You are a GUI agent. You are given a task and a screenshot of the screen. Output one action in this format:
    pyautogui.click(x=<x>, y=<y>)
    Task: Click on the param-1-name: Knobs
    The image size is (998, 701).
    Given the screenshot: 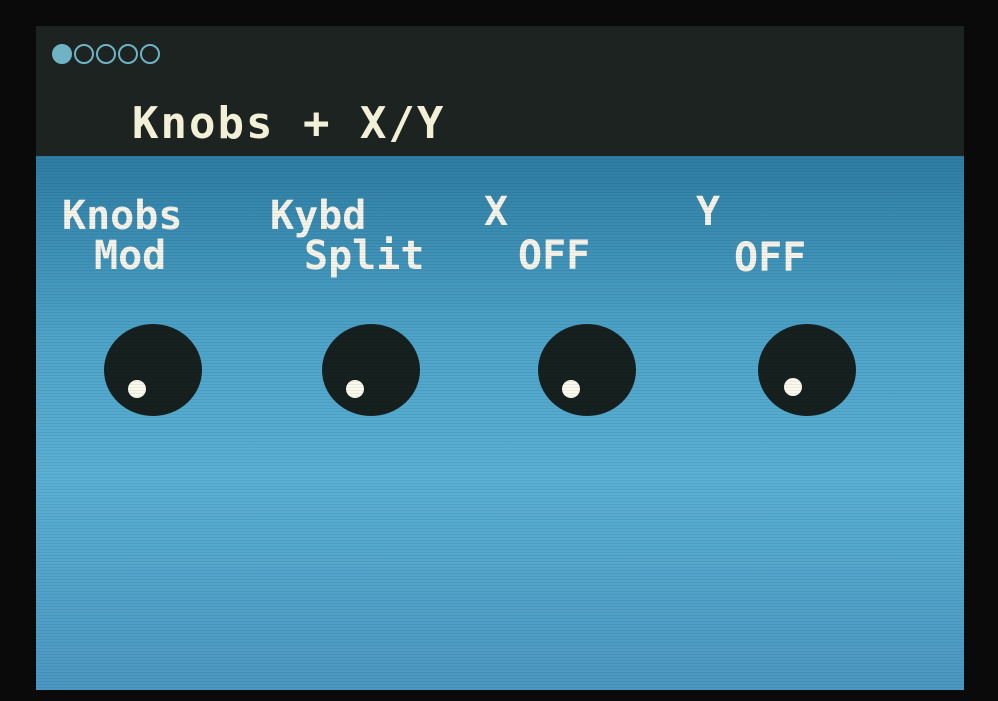 What is the action you would take?
    pyautogui.click(x=122, y=216)
    